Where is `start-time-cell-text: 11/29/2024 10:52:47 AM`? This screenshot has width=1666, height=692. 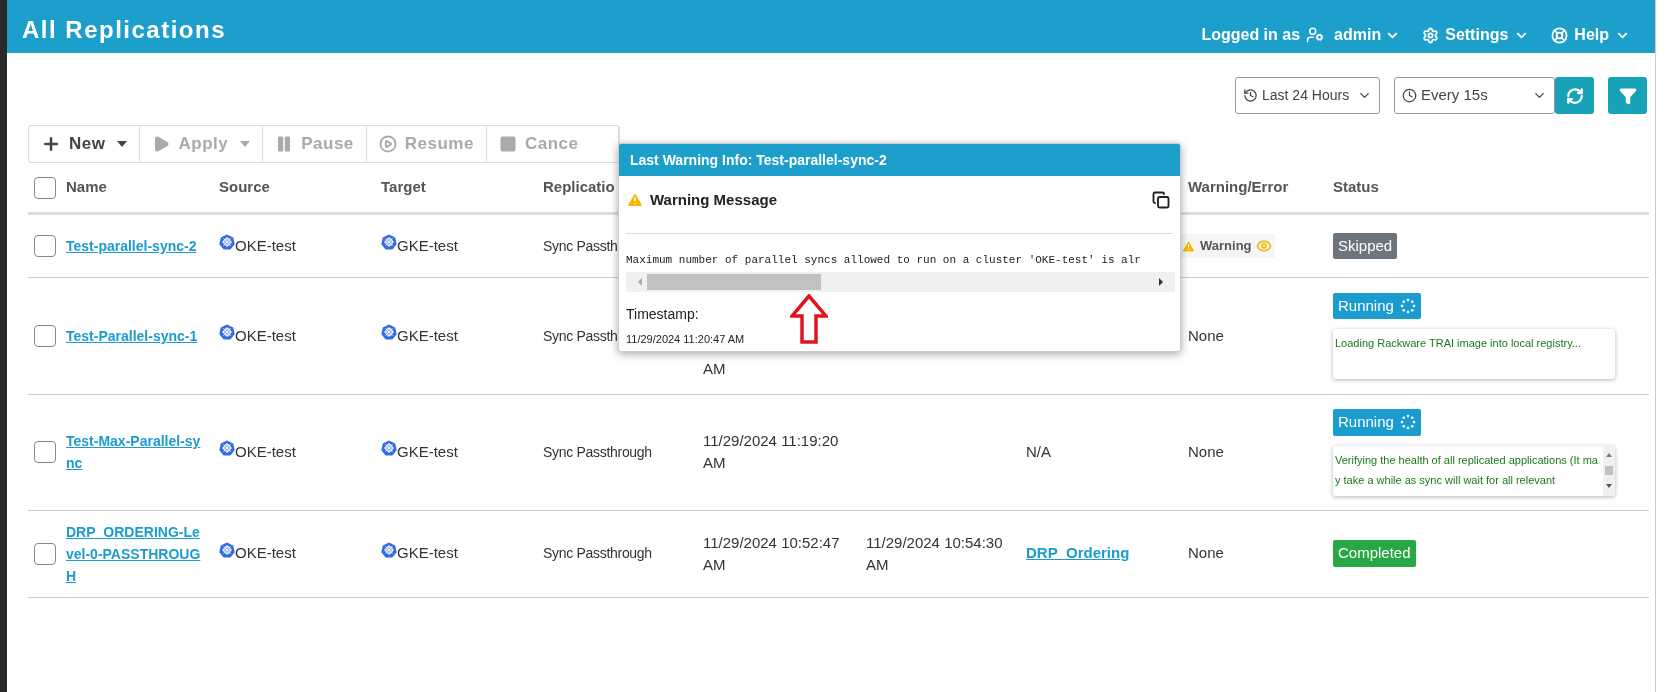 start-time-cell-text: 11/29/2024 10:52:47 AM is located at coordinates (772, 553).